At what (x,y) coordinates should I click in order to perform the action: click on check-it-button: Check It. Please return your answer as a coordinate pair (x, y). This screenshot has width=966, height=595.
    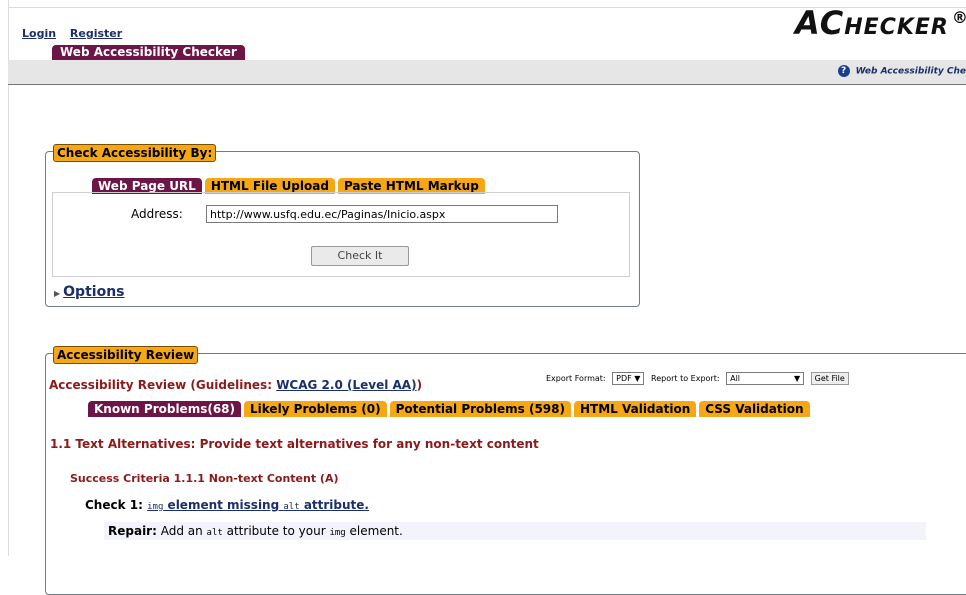
    Looking at the image, I should click on (360, 256).